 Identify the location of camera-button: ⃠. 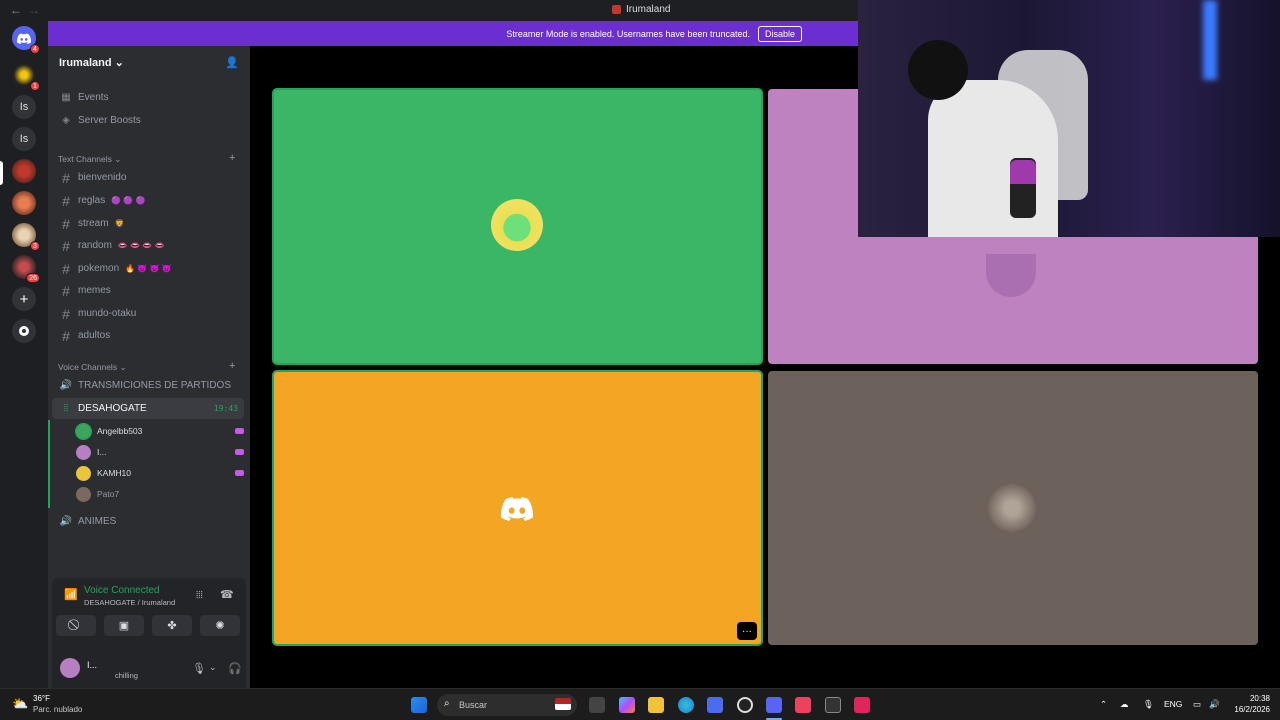
(76, 625).